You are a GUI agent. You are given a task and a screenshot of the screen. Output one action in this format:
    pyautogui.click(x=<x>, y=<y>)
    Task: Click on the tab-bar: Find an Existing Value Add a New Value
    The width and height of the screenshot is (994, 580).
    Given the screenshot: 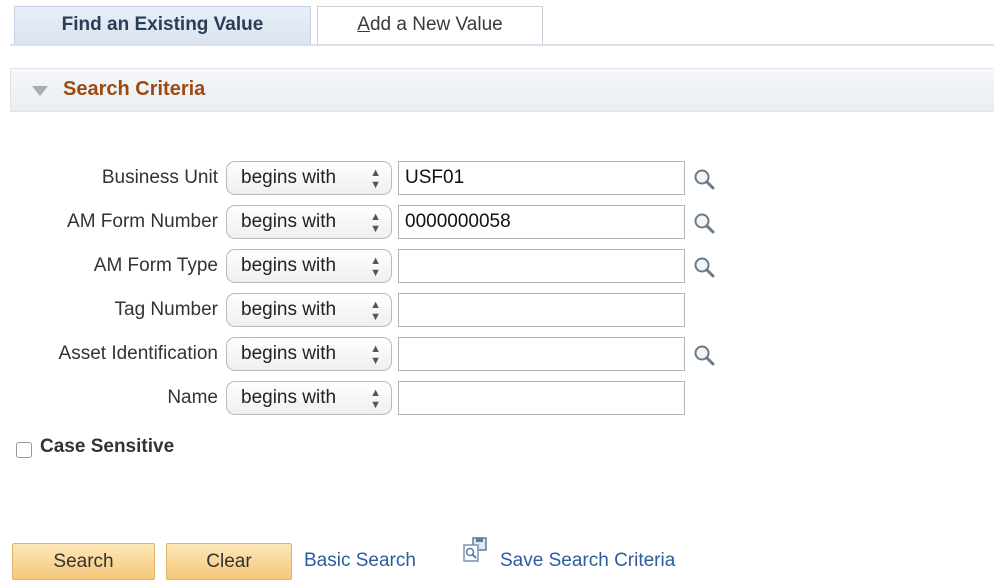 What is the action you would take?
    pyautogui.click(x=497, y=24)
    